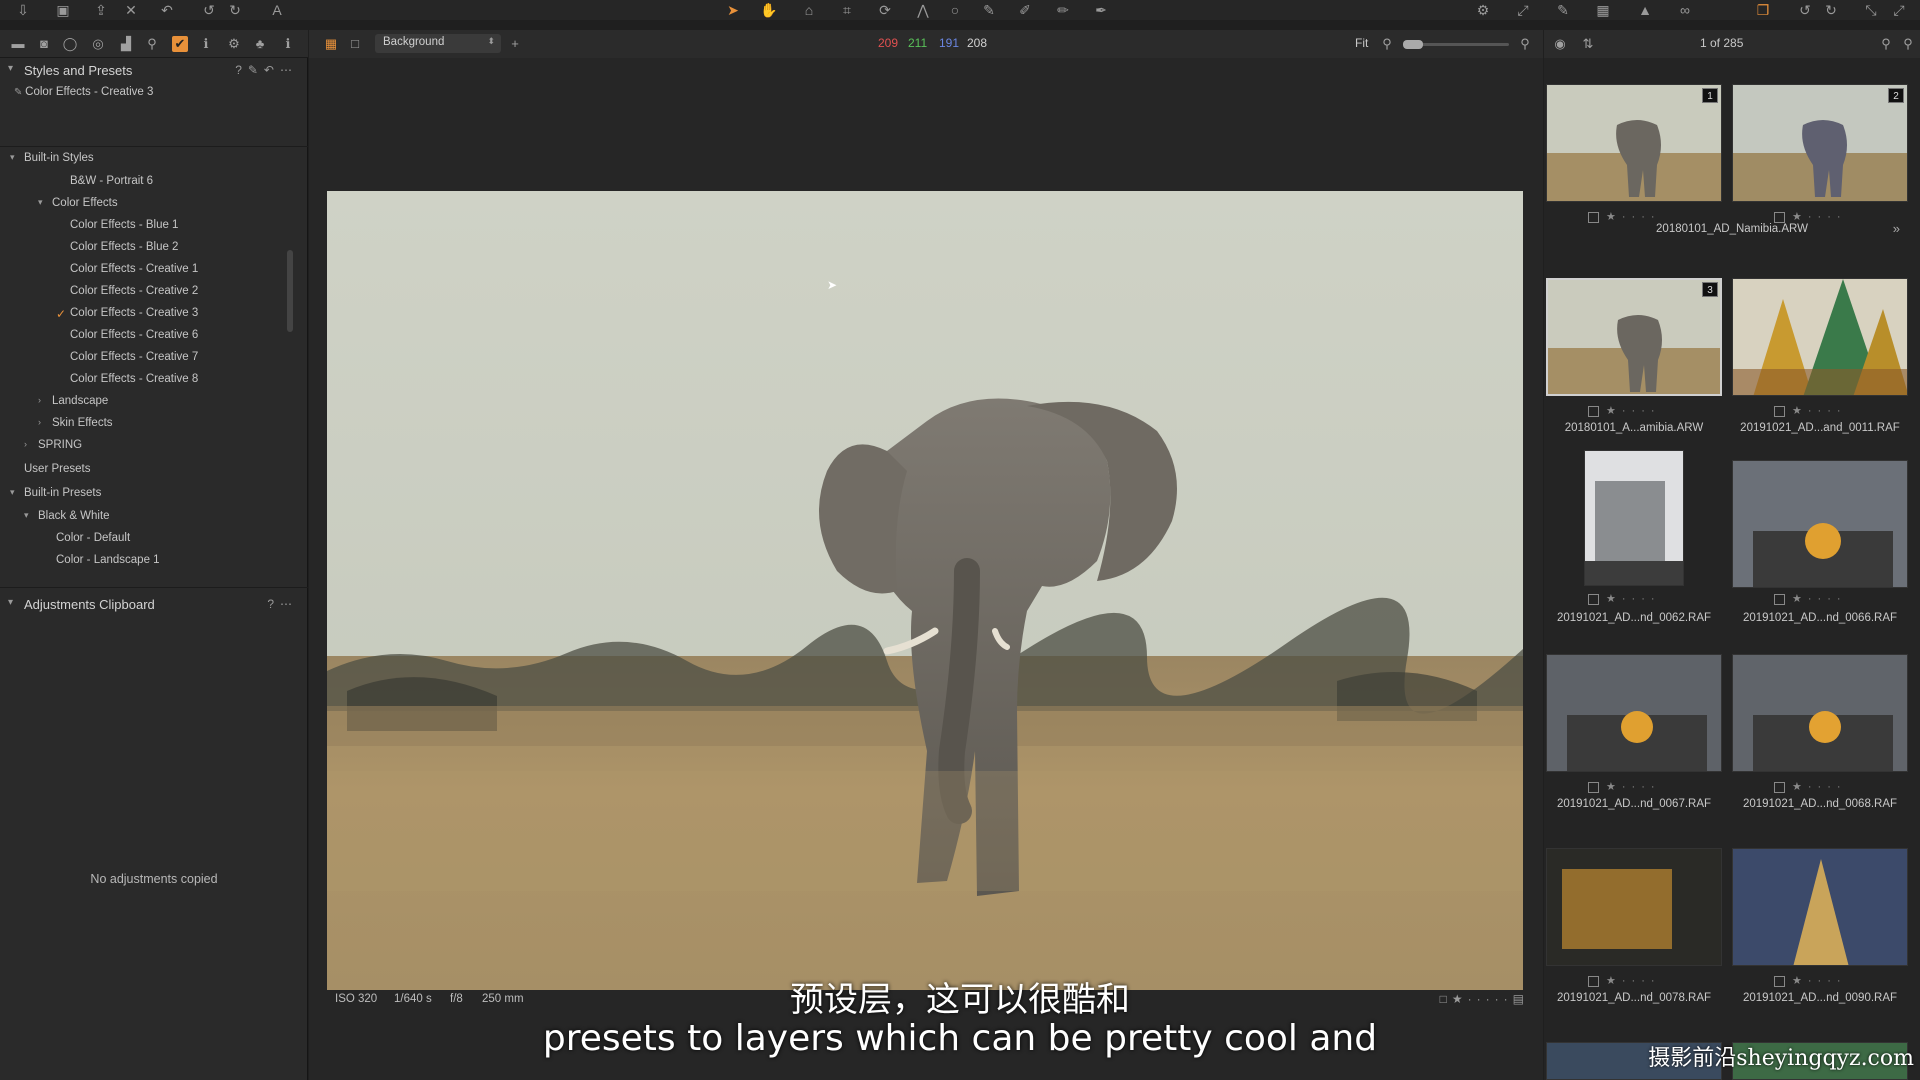 The height and width of the screenshot is (1080, 1920). What do you see at coordinates (1063, 10) in the screenshot?
I see `gradient-icon: ✏` at bounding box center [1063, 10].